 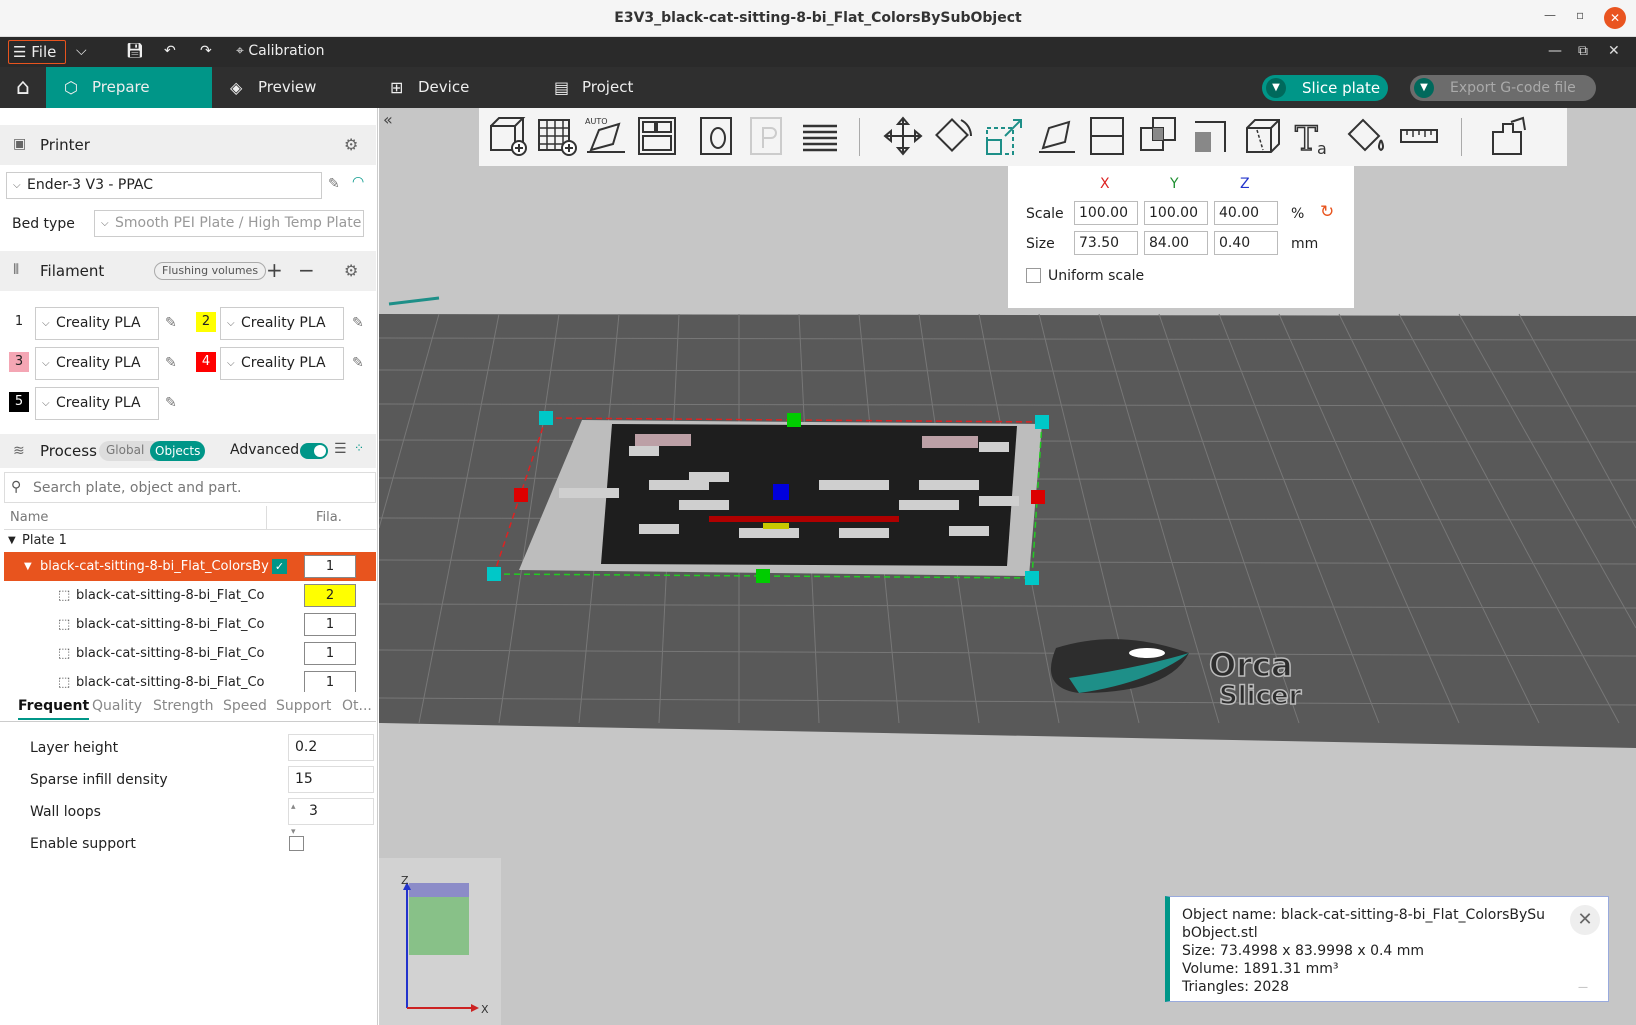 I want to click on part-fila-value: 2, so click(x=330, y=595).